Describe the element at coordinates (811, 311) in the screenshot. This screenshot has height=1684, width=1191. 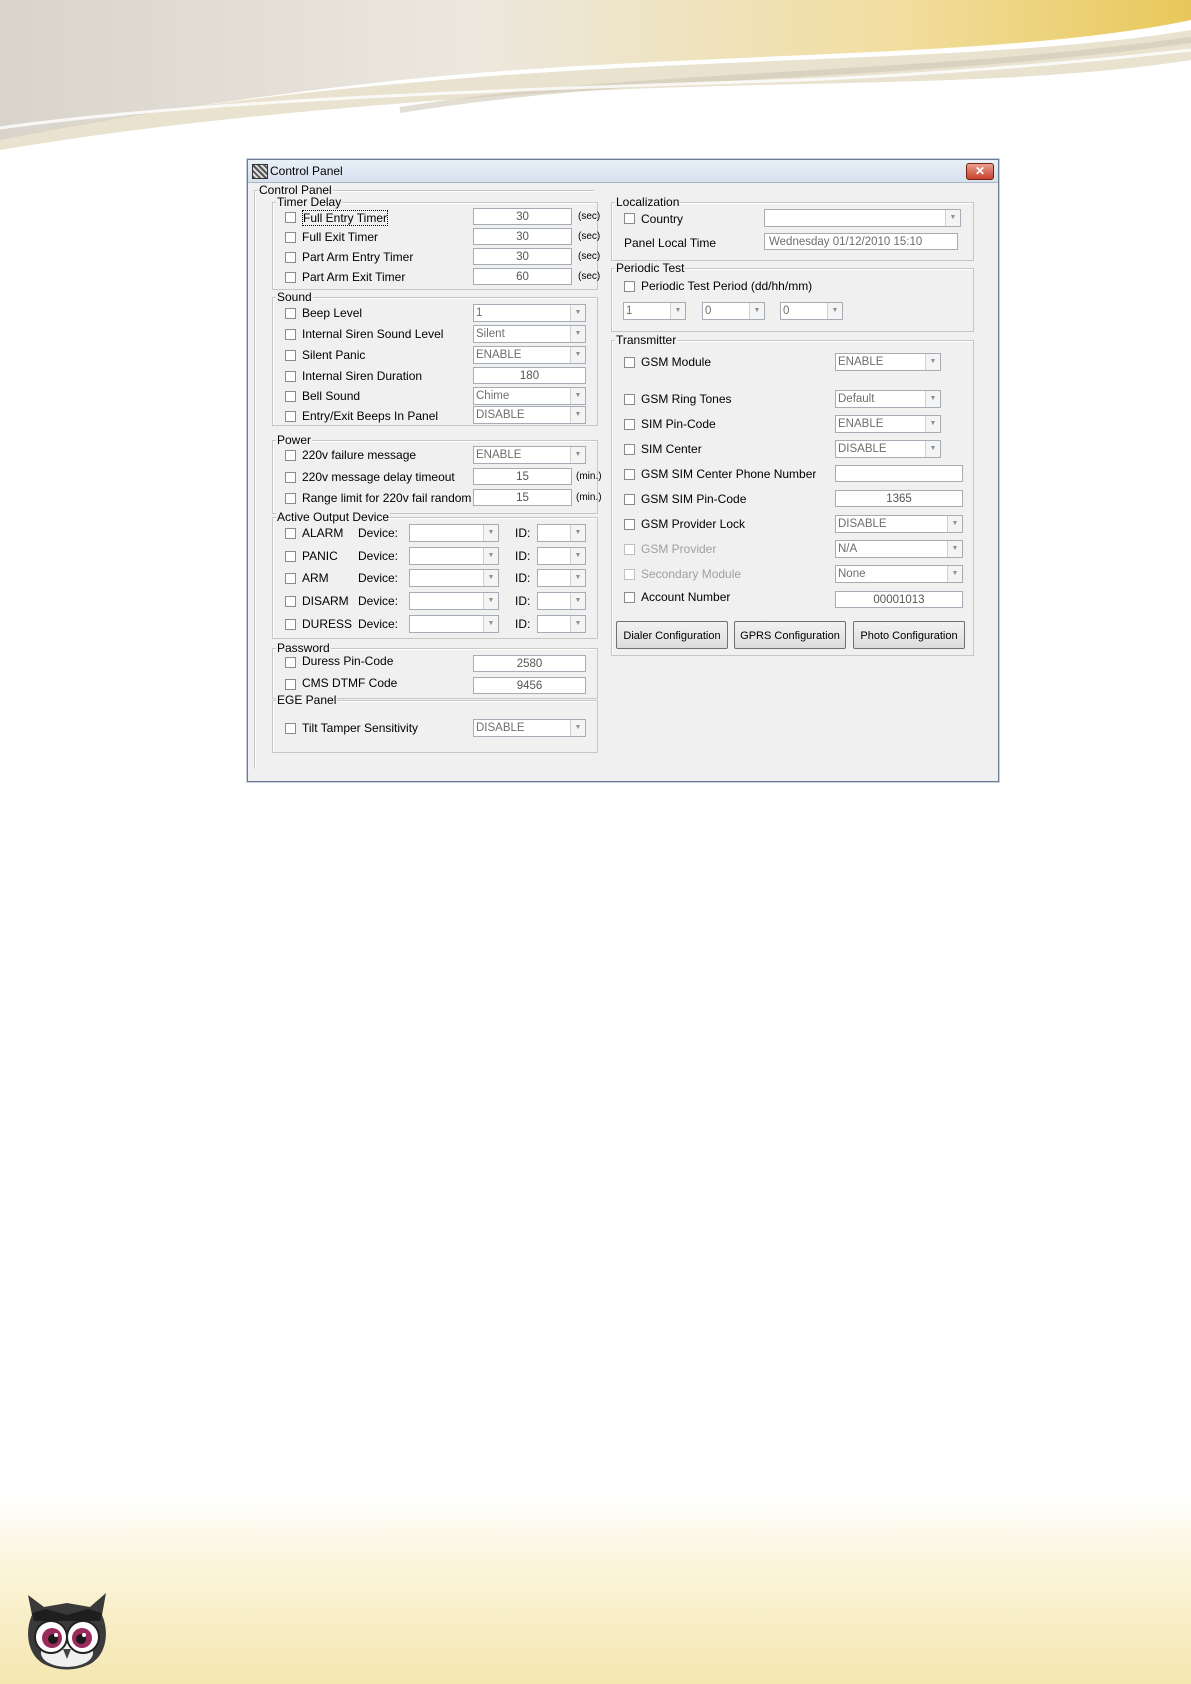
I see `periodic-test-minutes-select: 0 ▼` at that location.